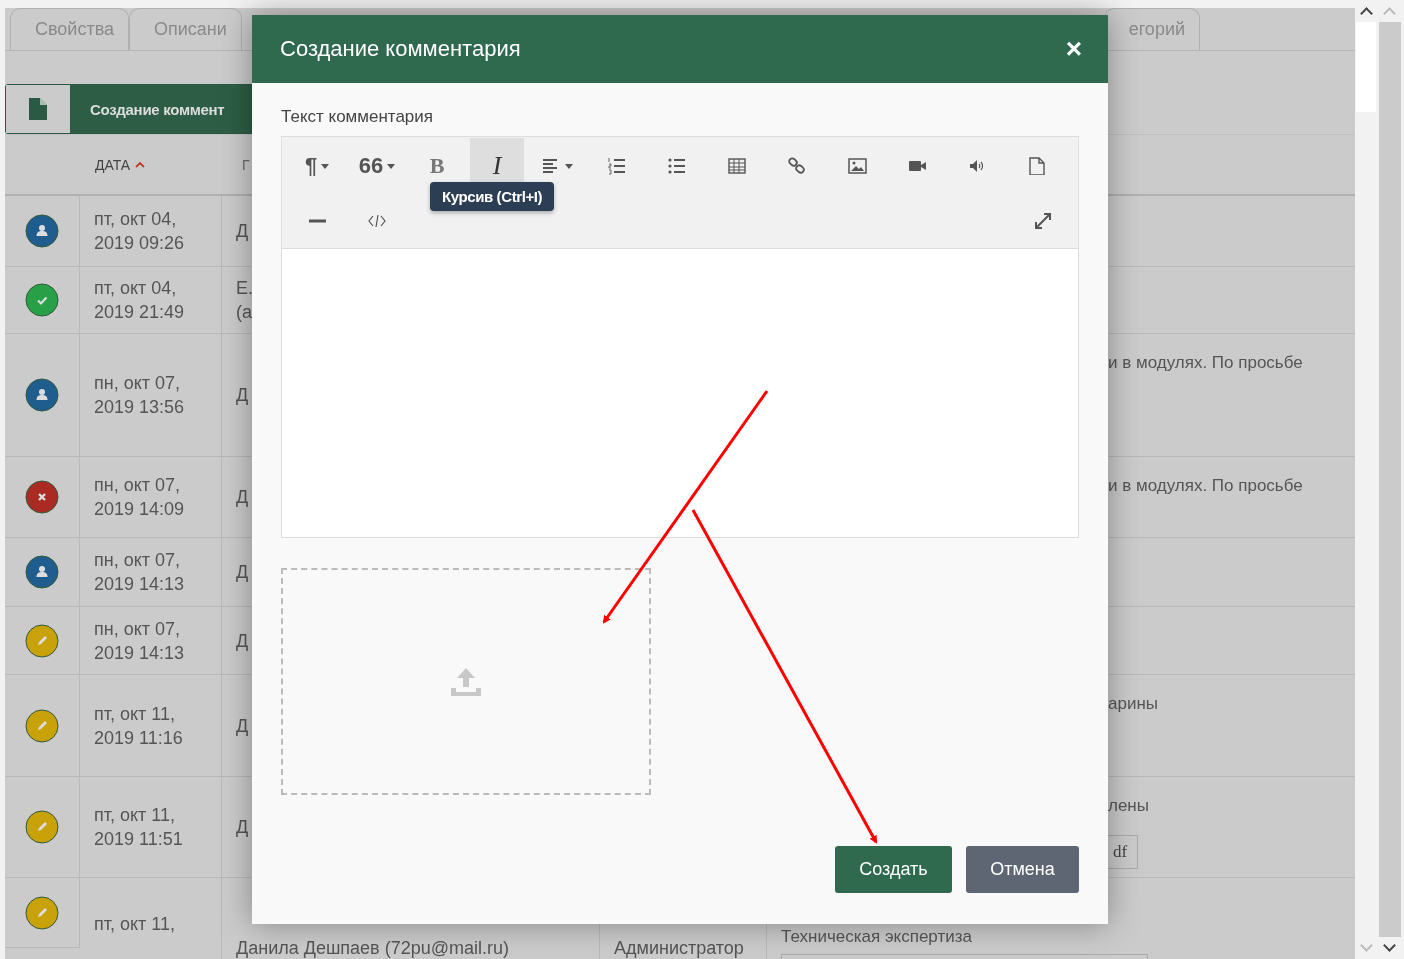 This screenshot has height=959, width=1404. What do you see at coordinates (1133, 704) in the screenshot?
I see `description-text: арины` at bounding box center [1133, 704].